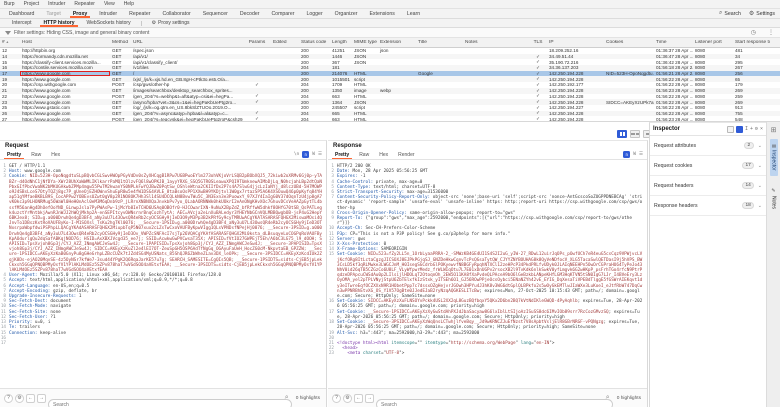 Image resolution: width=780 pixels, height=407 pixels. I want to click on cell-start: 256, so click(739, 74).